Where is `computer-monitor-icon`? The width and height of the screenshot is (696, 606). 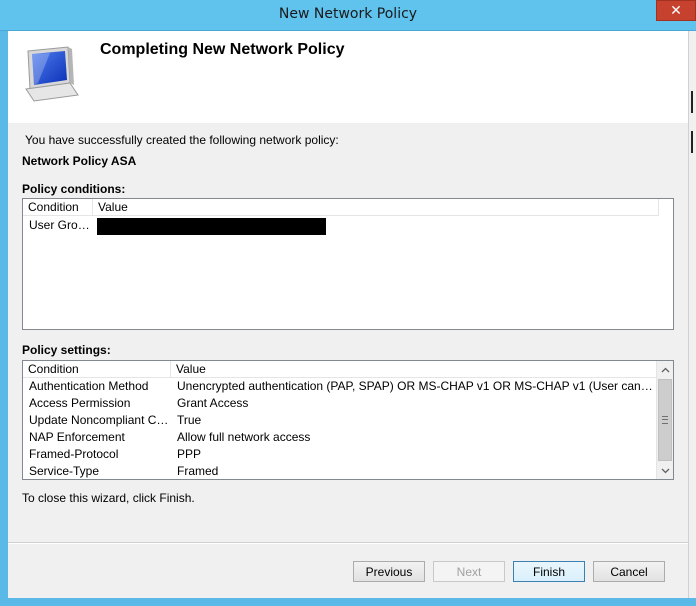
computer-monitor-icon is located at coordinates (52, 74).